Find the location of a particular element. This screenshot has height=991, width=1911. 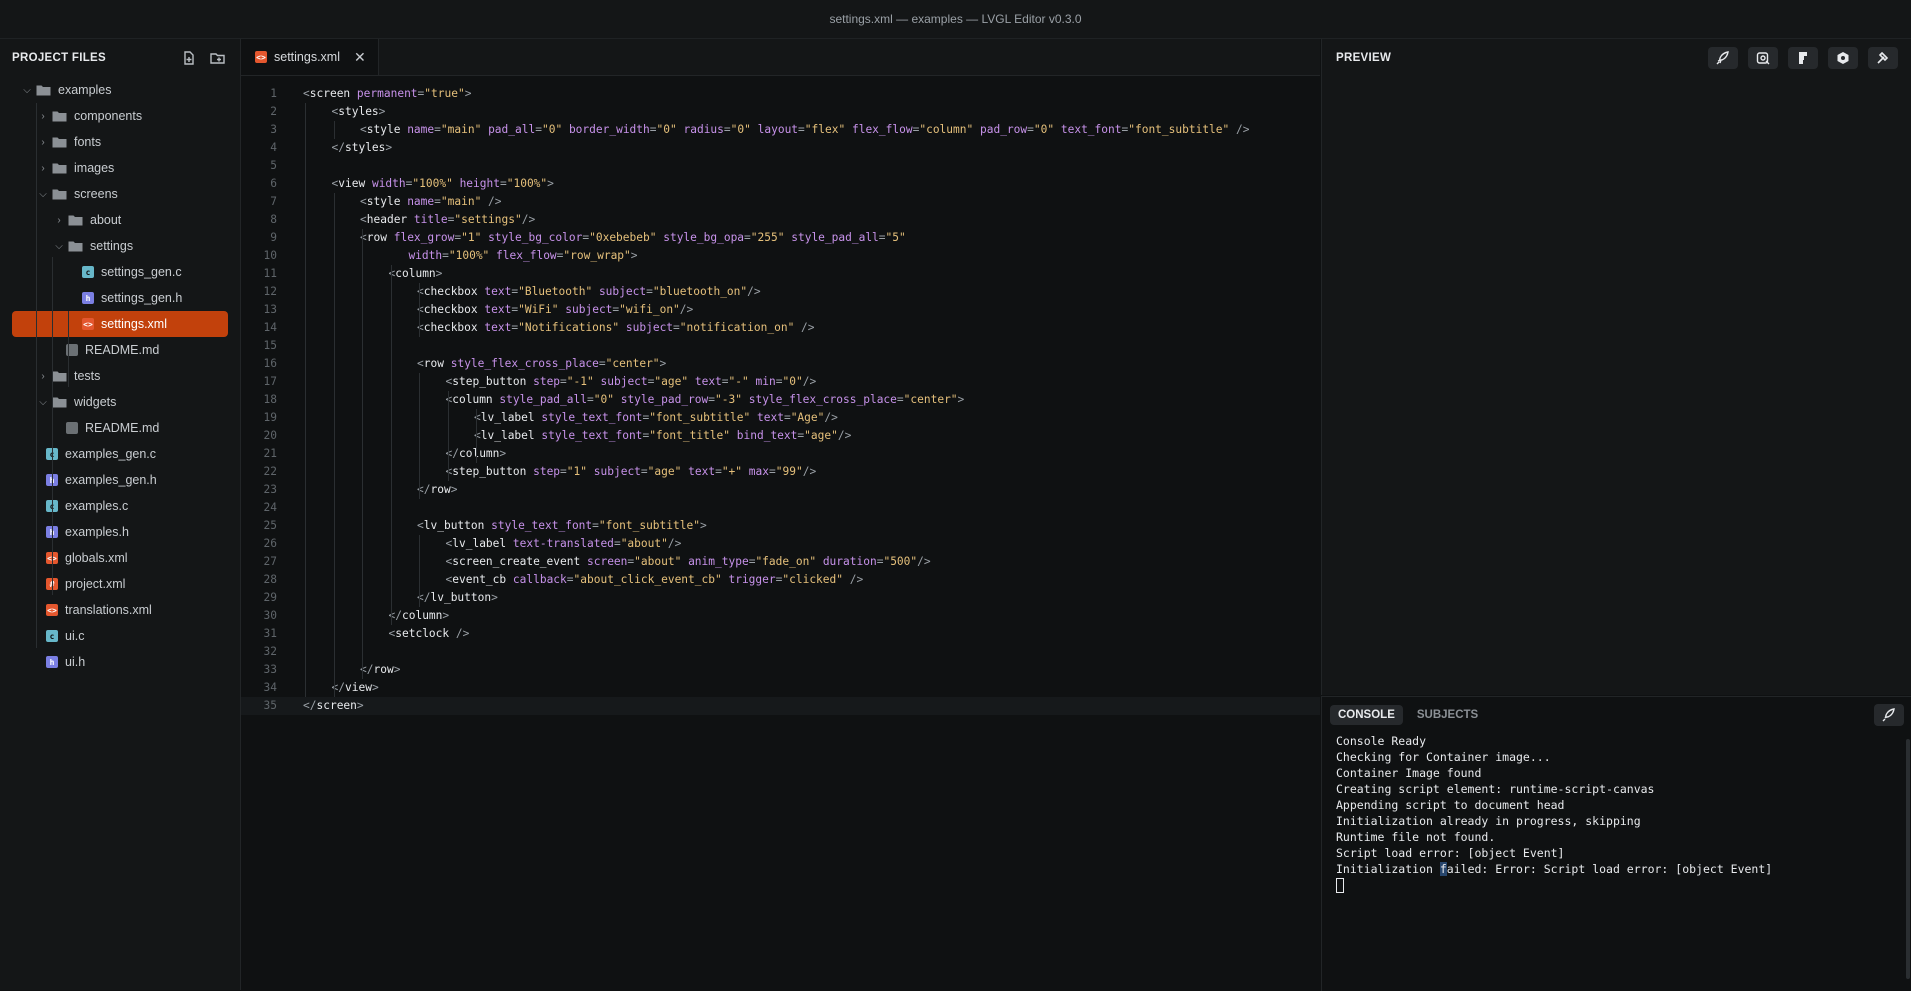

code-line: 7 <style name="main" /> is located at coordinates (780, 202).